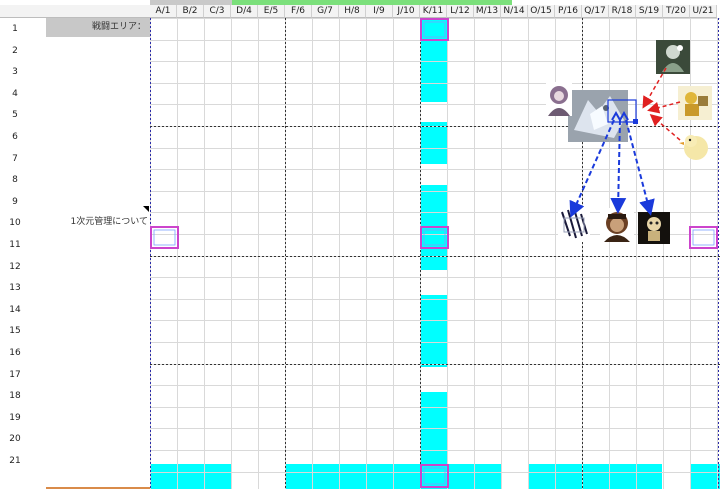  What do you see at coordinates (635, 121) in the screenshot?
I see `selection-handle` at bounding box center [635, 121].